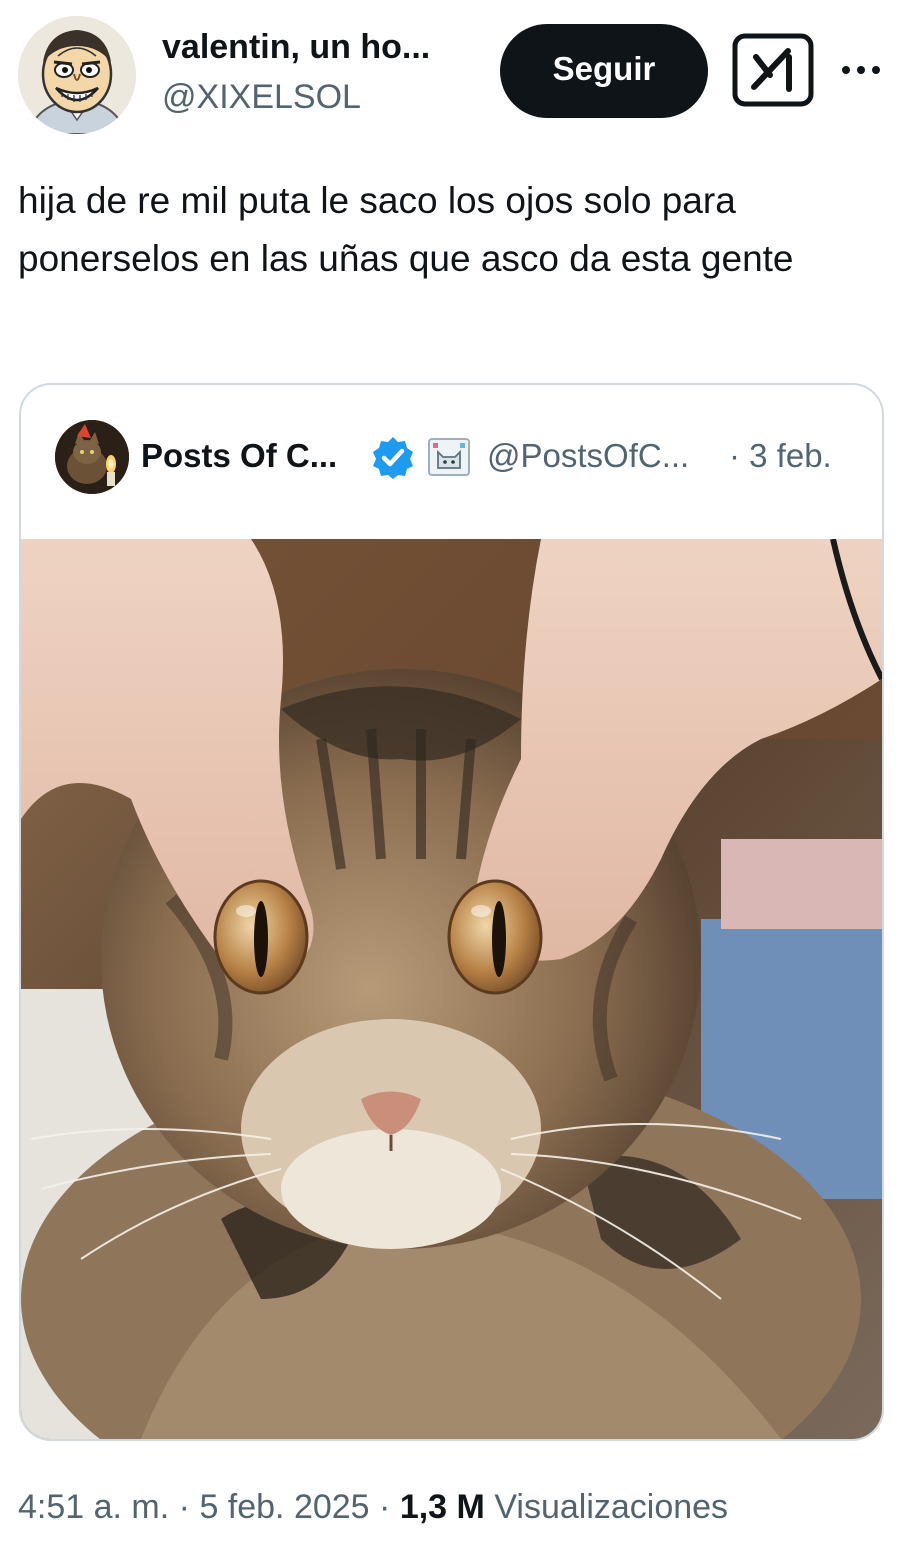 Image resolution: width=900 pixels, height=1545 pixels. What do you see at coordinates (611, 1507) in the screenshot?
I see `views-label: Visualizaciones` at bounding box center [611, 1507].